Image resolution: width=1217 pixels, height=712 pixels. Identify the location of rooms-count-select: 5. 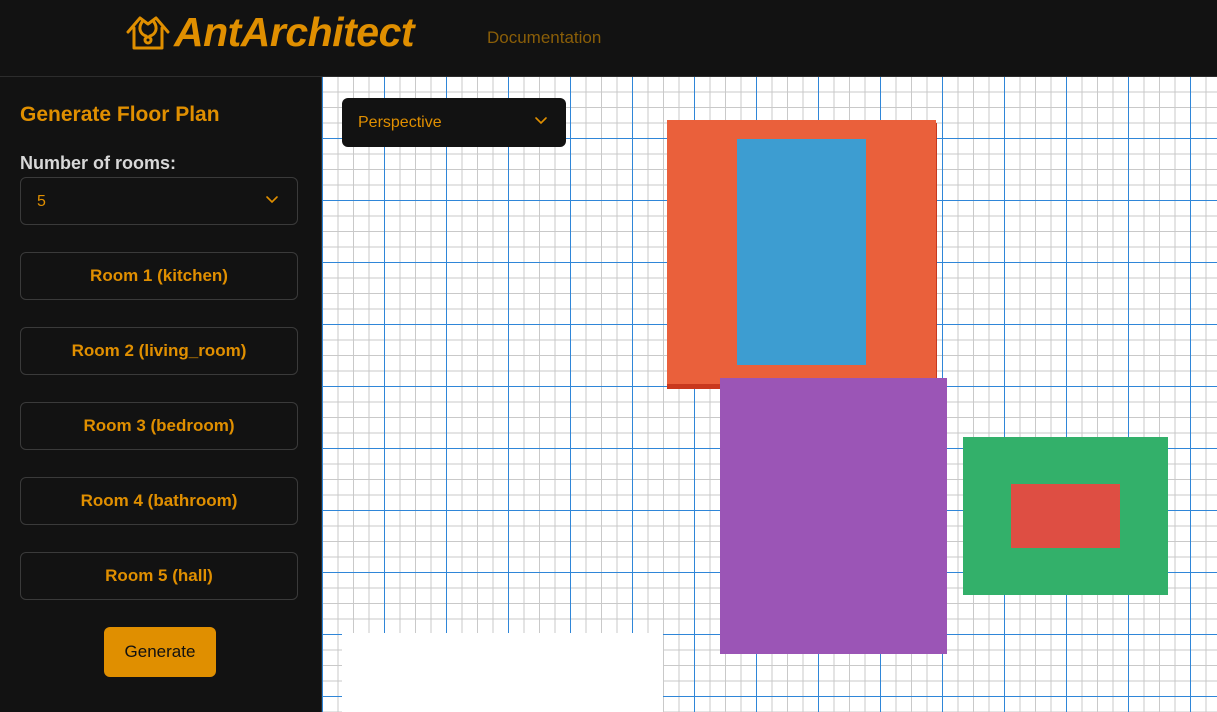
(159, 201).